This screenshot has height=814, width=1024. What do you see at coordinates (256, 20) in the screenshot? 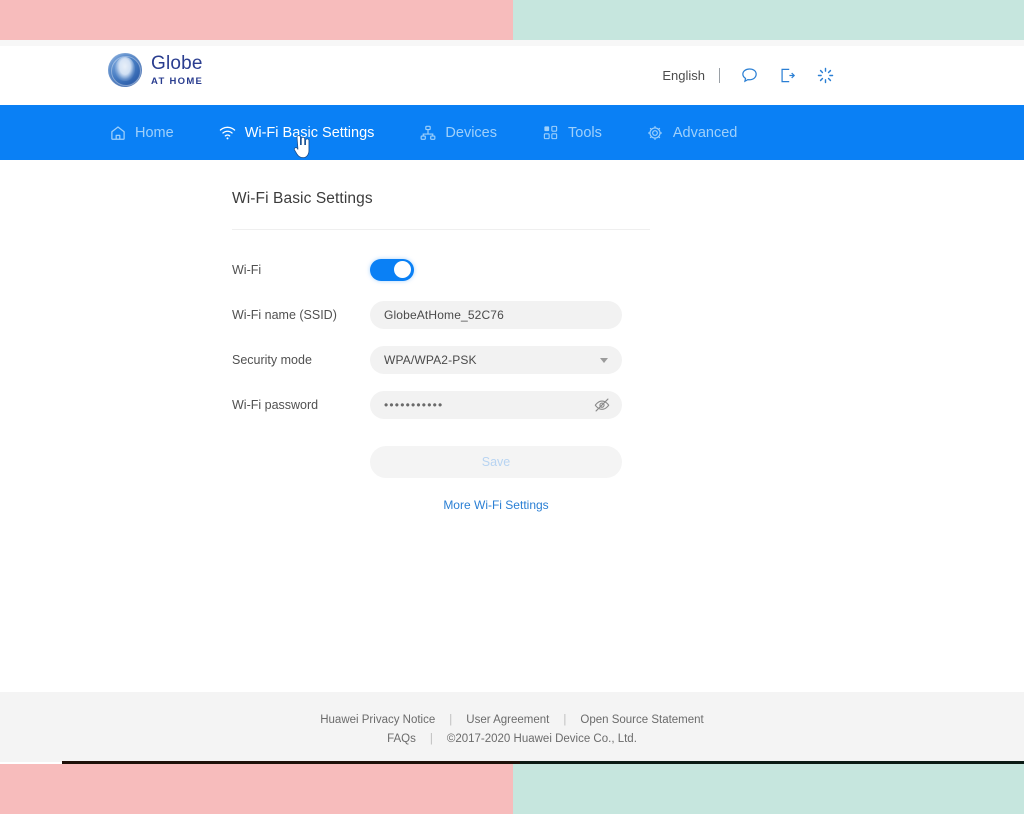
I see `decorative-band-pink-top` at bounding box center [256, 20].